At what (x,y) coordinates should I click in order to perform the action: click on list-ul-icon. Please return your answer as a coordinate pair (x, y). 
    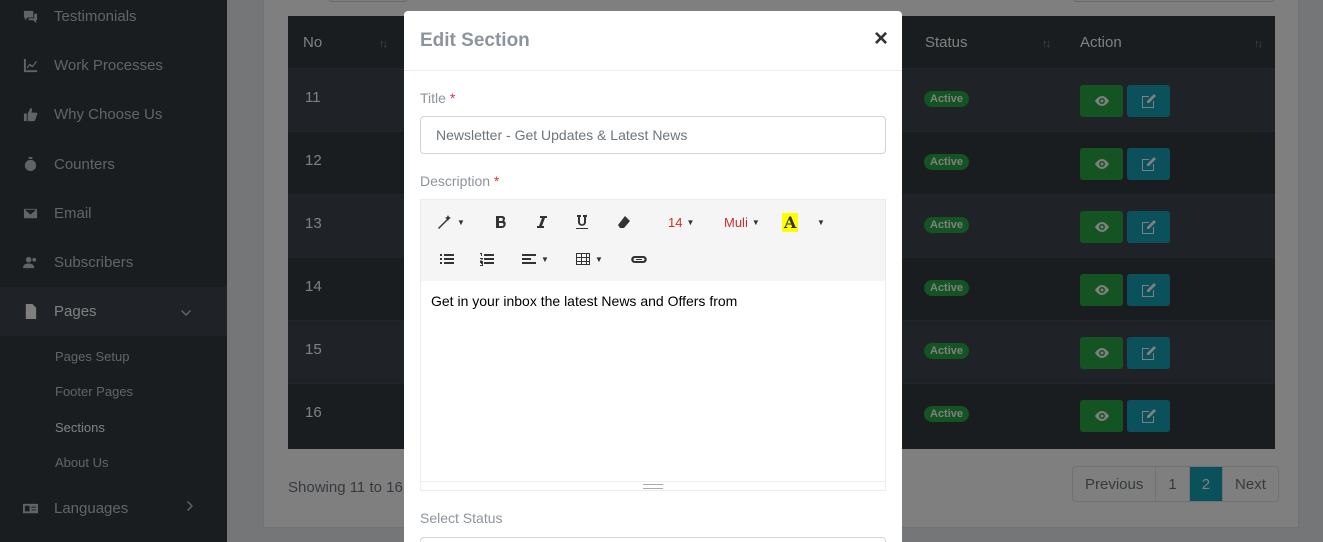
    Looking at the image, I should click on (447, 259).